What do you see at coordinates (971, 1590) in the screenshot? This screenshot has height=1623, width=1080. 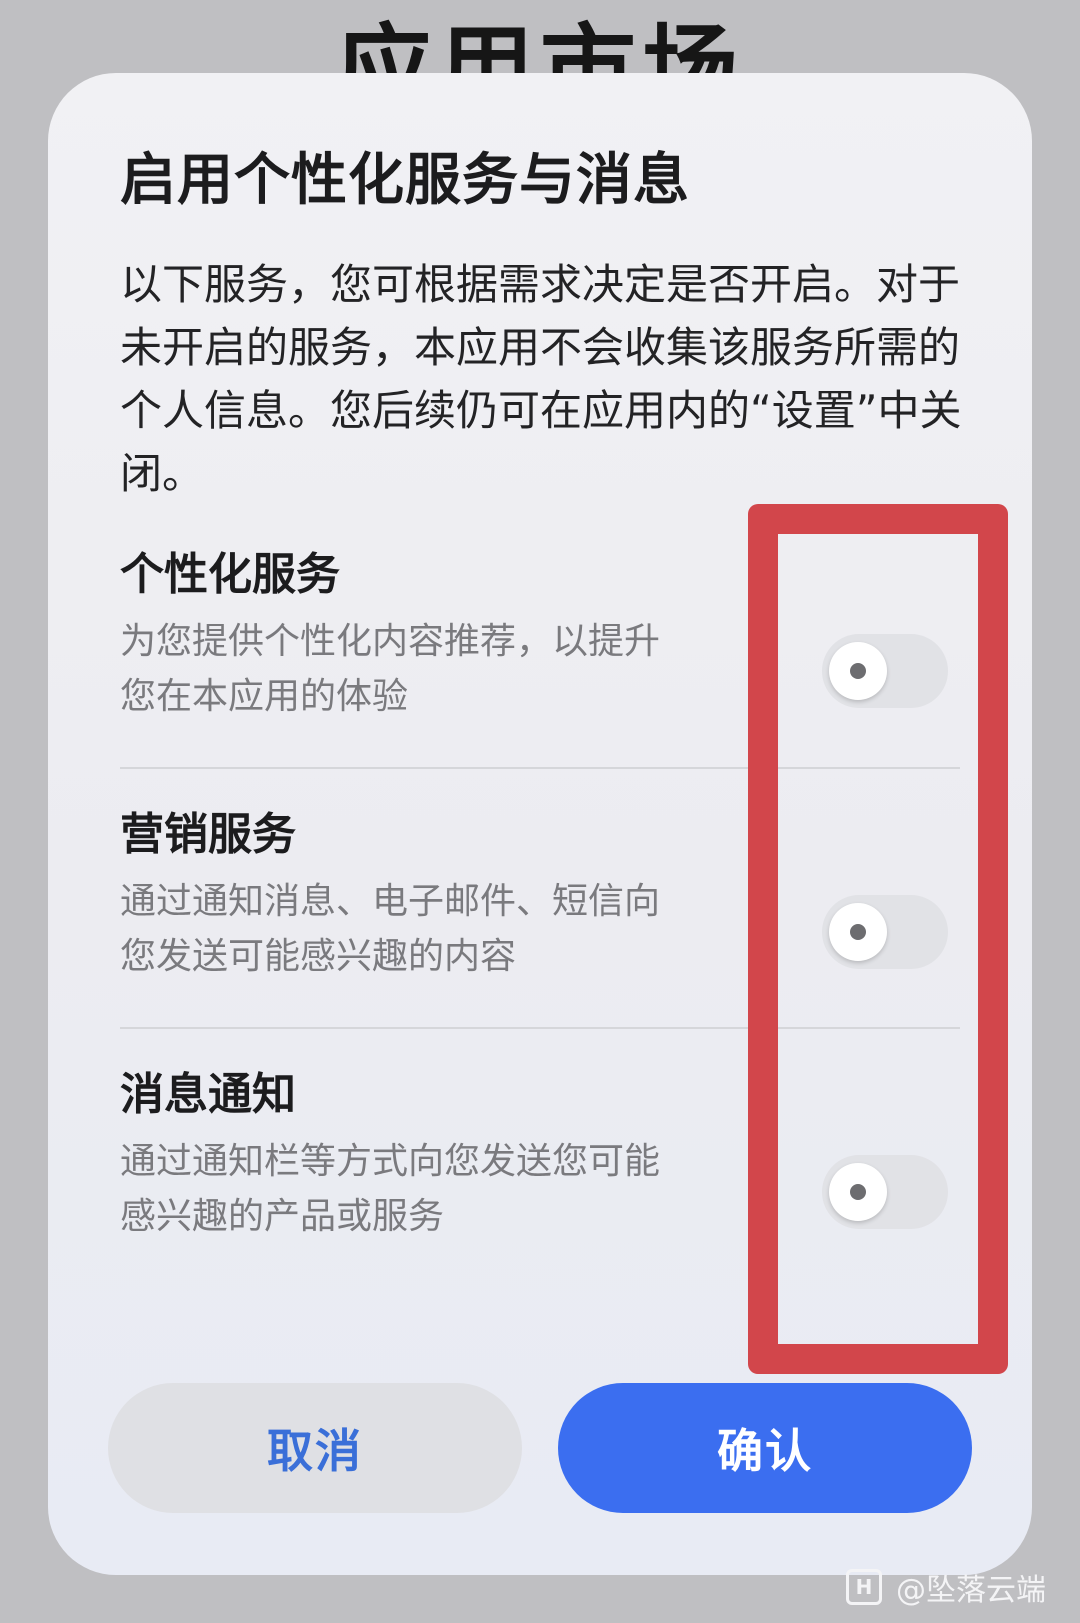 I see `watermark-text: @坠落云端` at bounding box center [971, 1590].